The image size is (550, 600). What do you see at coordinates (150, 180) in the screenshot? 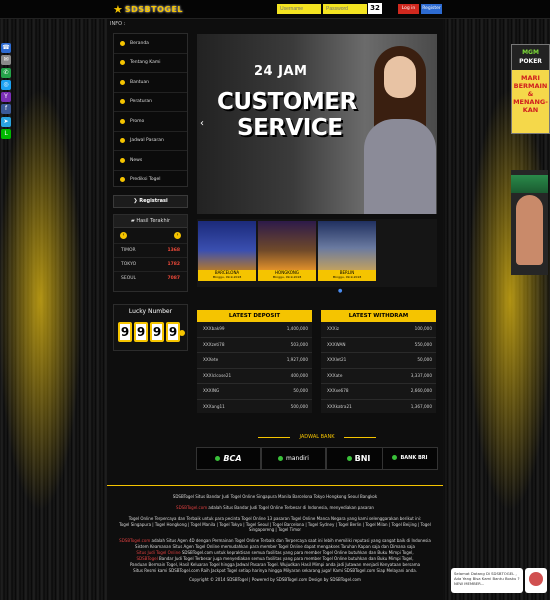
I see `menu-item-prediksi: Prediksi Togel` at bounding box center [150, 180].